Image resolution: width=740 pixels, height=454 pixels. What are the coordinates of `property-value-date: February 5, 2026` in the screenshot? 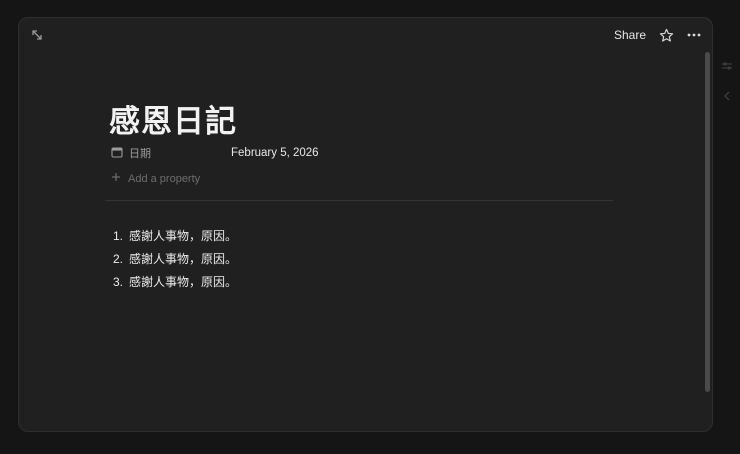 It's located at (275, 153).